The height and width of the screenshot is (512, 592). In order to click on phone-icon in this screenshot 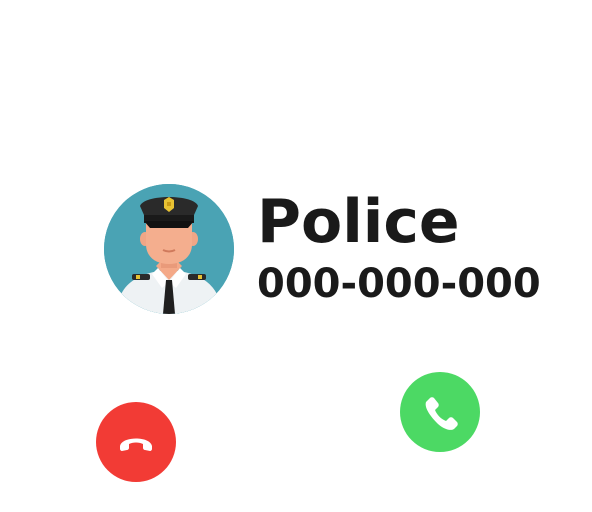, I will do `click(441, 413)`.